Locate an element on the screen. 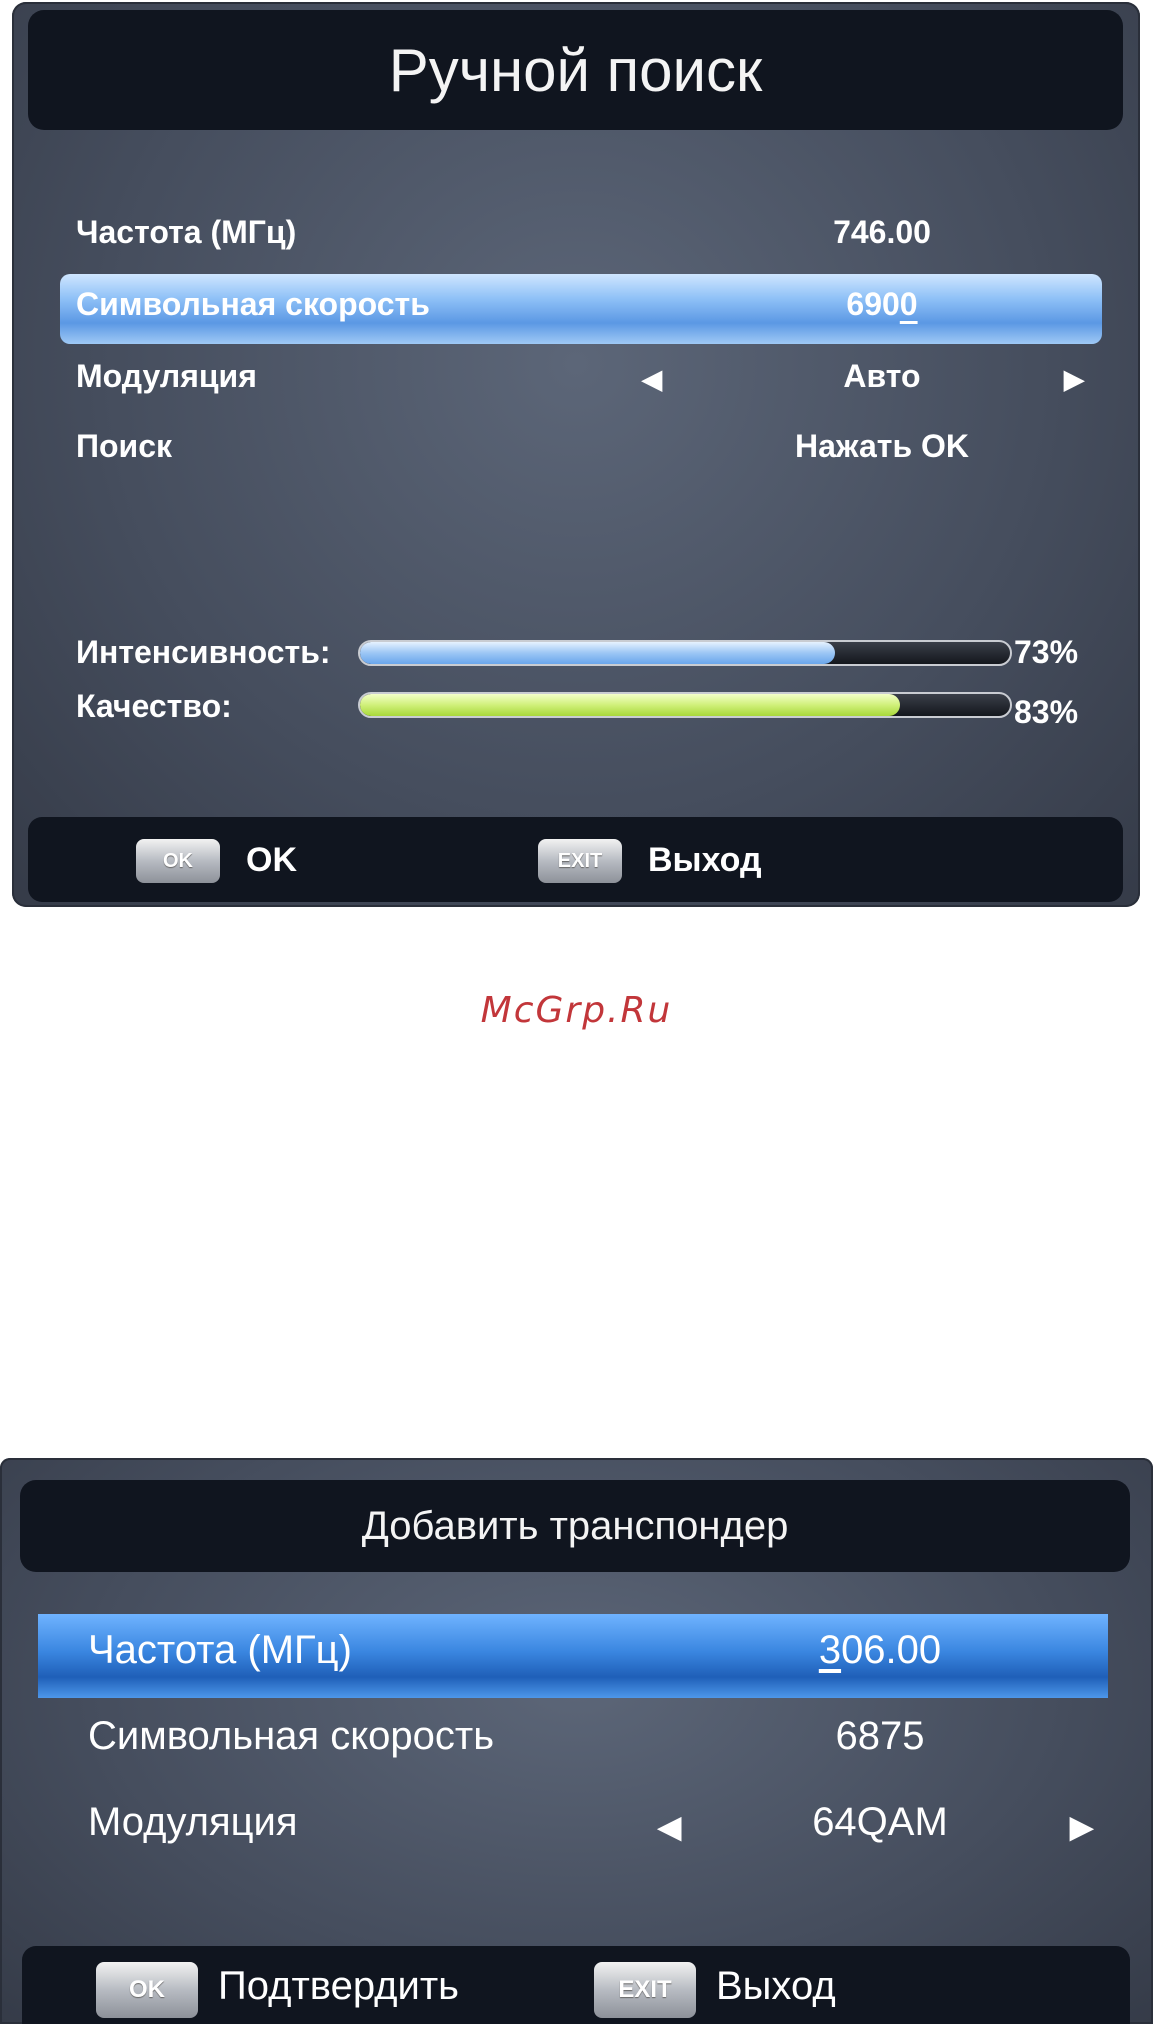 The height and width of the screenshot is (2024, 1153). modulation-row: Модуляция ◀ Авто ▶ is located at coordinates (576, 383).